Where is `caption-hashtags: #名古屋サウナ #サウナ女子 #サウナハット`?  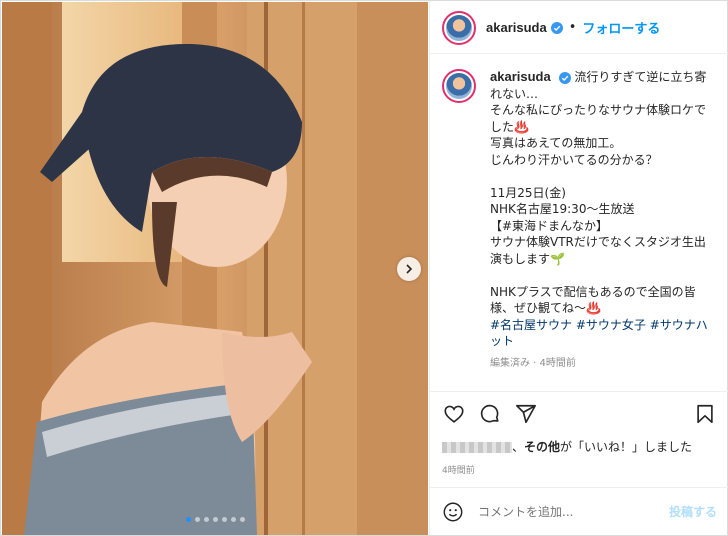 caption-hashtags: #名古屋サウナ #サウナ女子 #サウナハット is located at coordinates (599, 333).